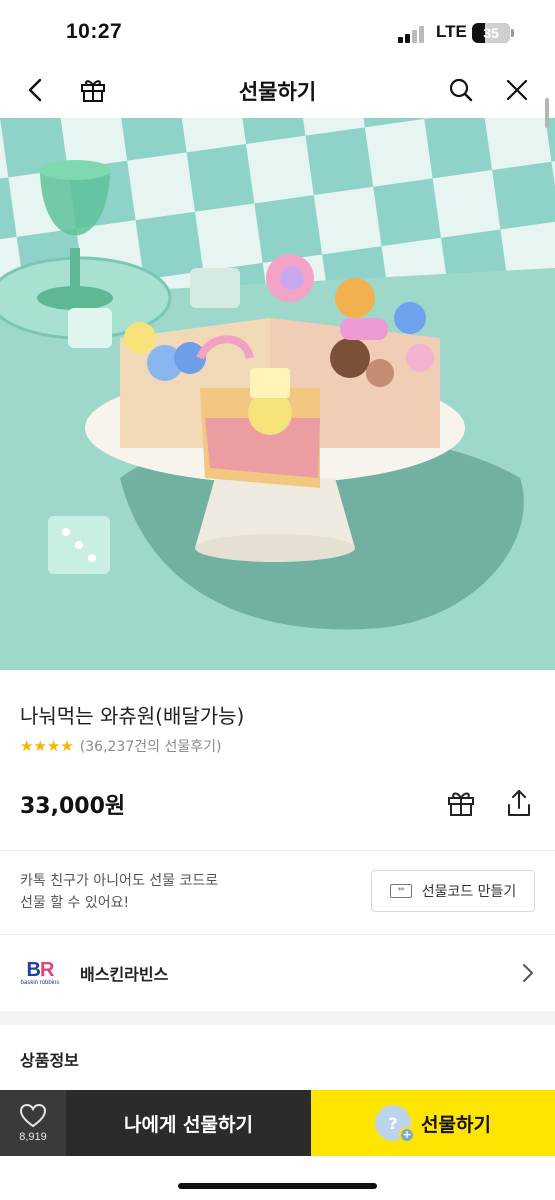 The width and height of the screenshot is (555, 1200). What do you see at coordinates (47, 746) in the screenshot?
I see `rating-stars: ★★★★` at bounding box center [47, 746].